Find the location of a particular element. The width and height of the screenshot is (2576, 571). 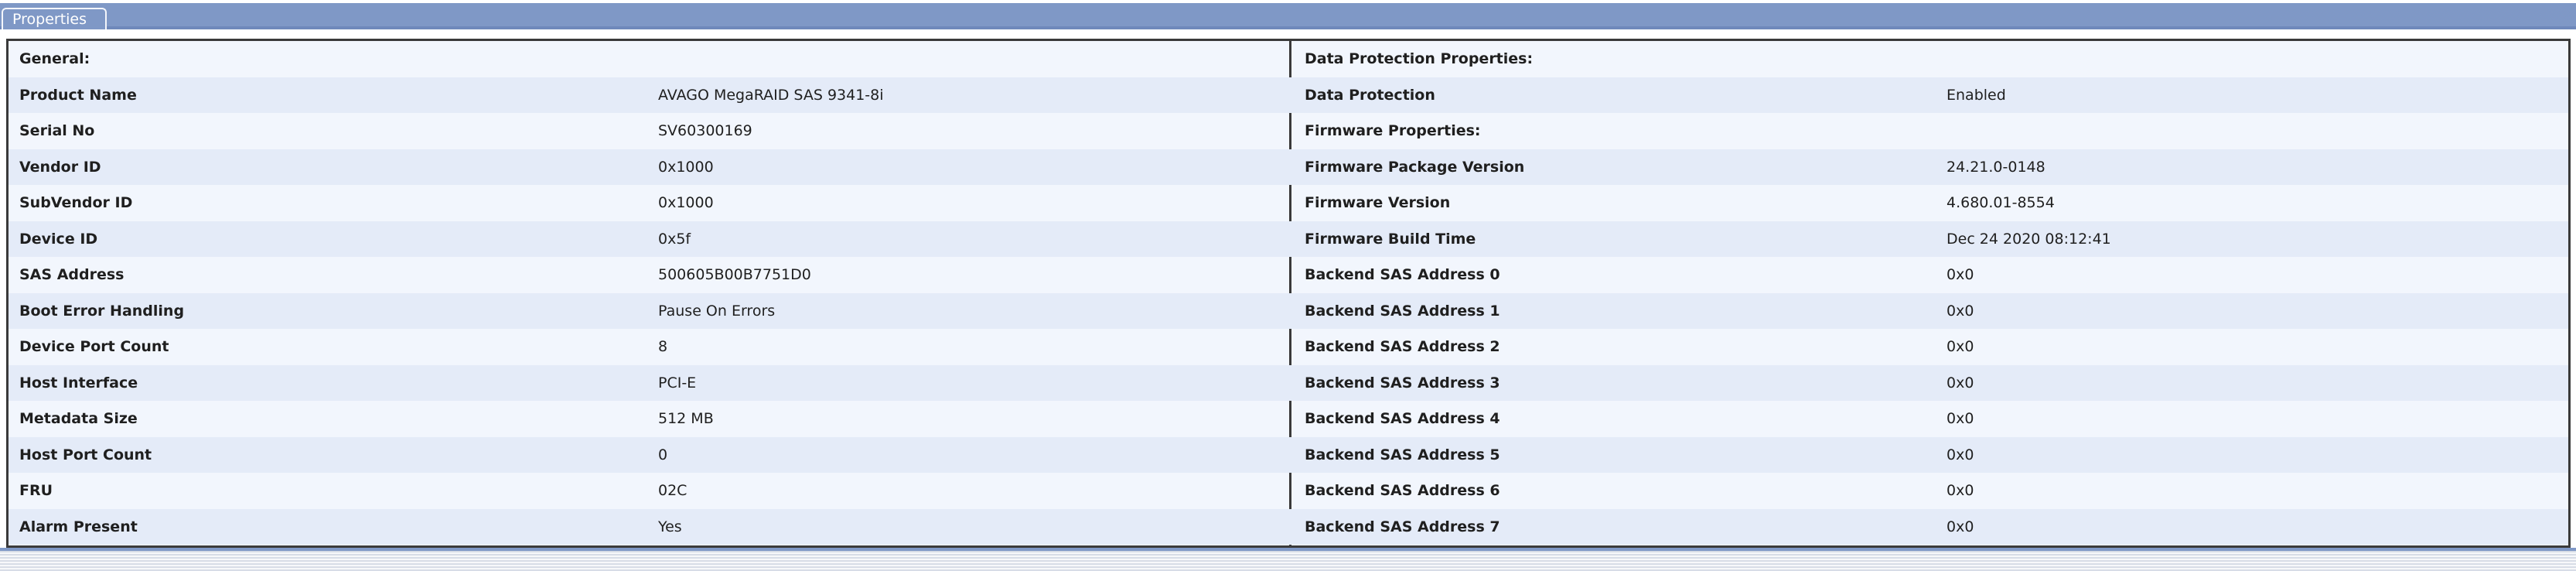

property-key: Backend SAS Address 4 is located at coordinates (1403, 419).